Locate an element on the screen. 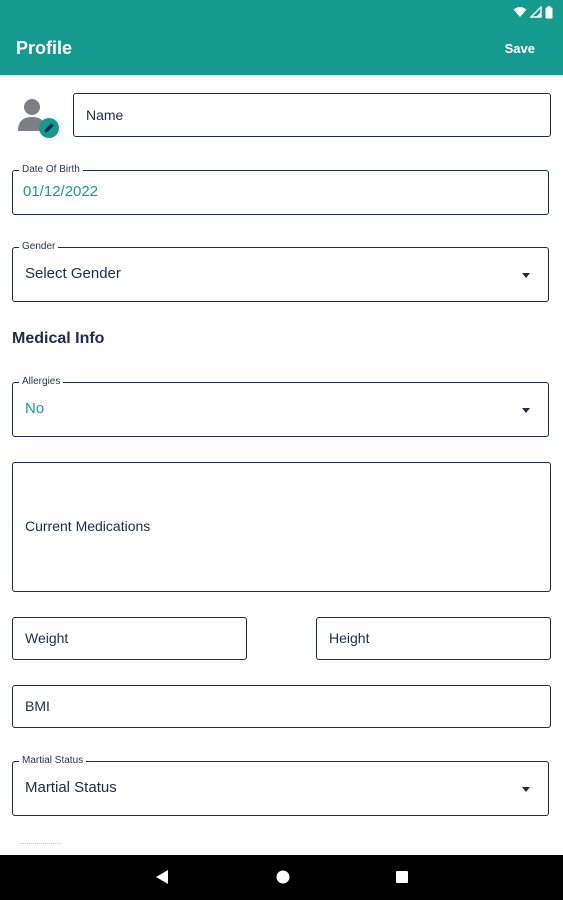 Image resolution: width=563 pixels, height=900 pixels. recents-icon is located at coordinates (402, 877).